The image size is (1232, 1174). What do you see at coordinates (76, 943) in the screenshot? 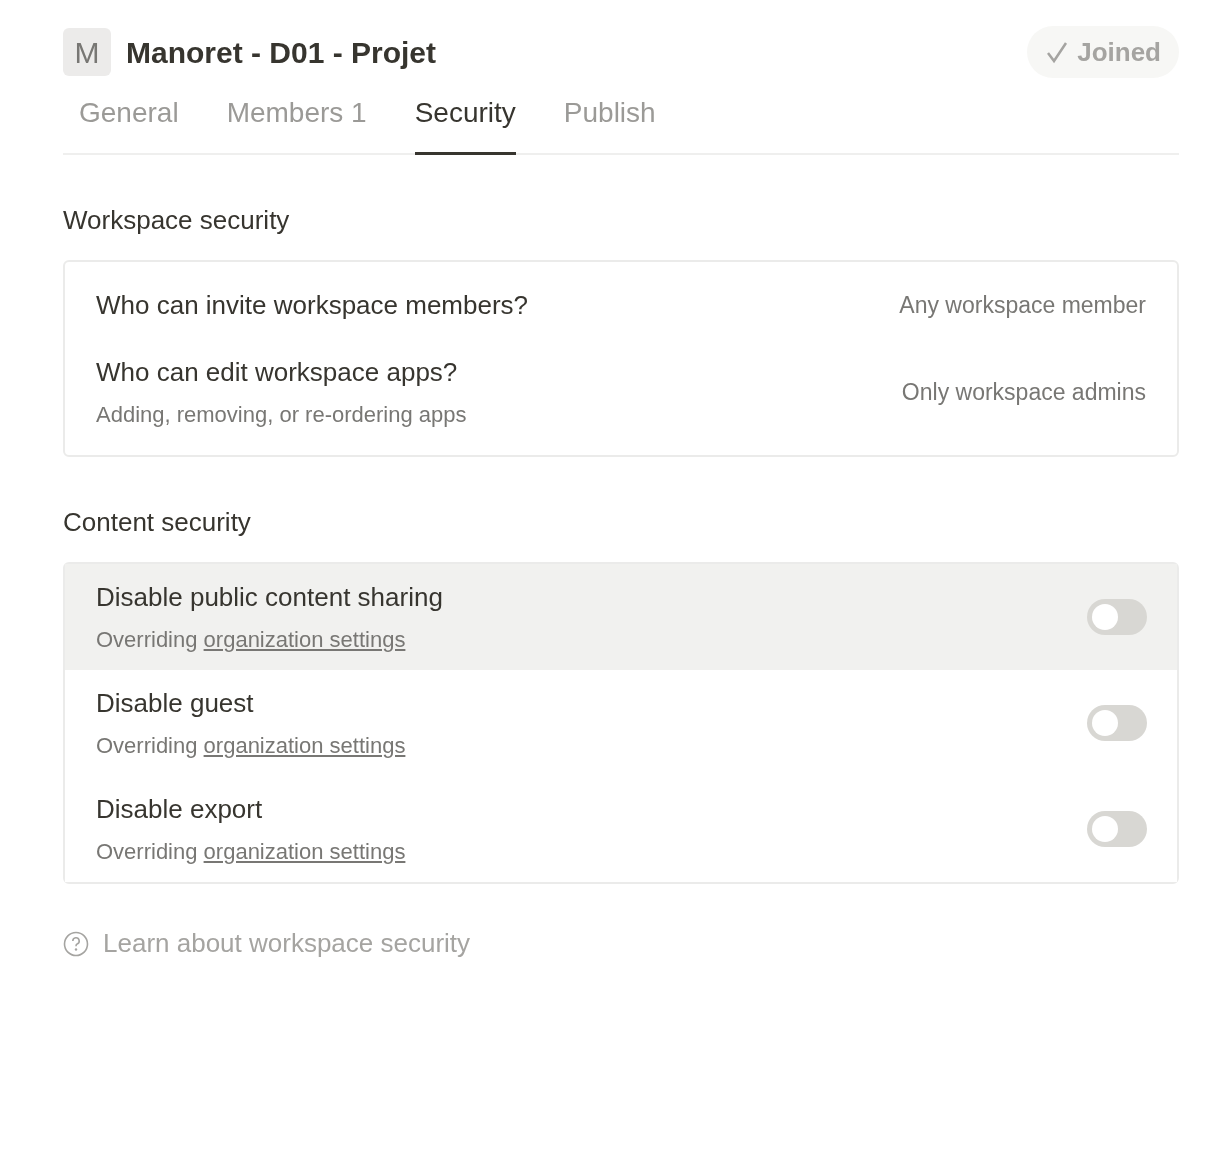
I see `help-icon` at bounding box center [76, 943].